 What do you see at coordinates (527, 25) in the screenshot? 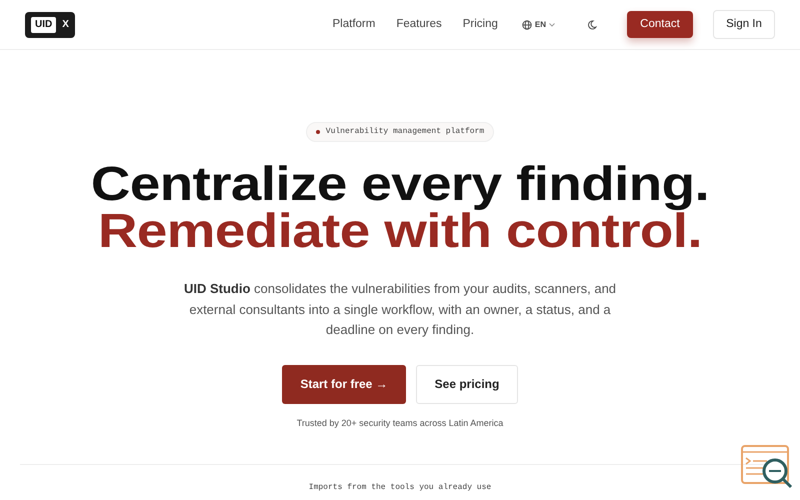
I see `globe-icon` at bounding box center [527, 25].